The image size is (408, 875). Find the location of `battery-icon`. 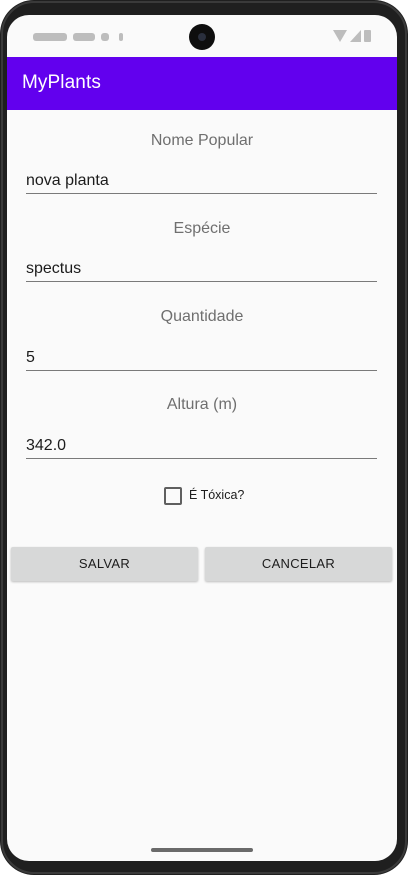

battery-icon is located at coordinates (367, 36).